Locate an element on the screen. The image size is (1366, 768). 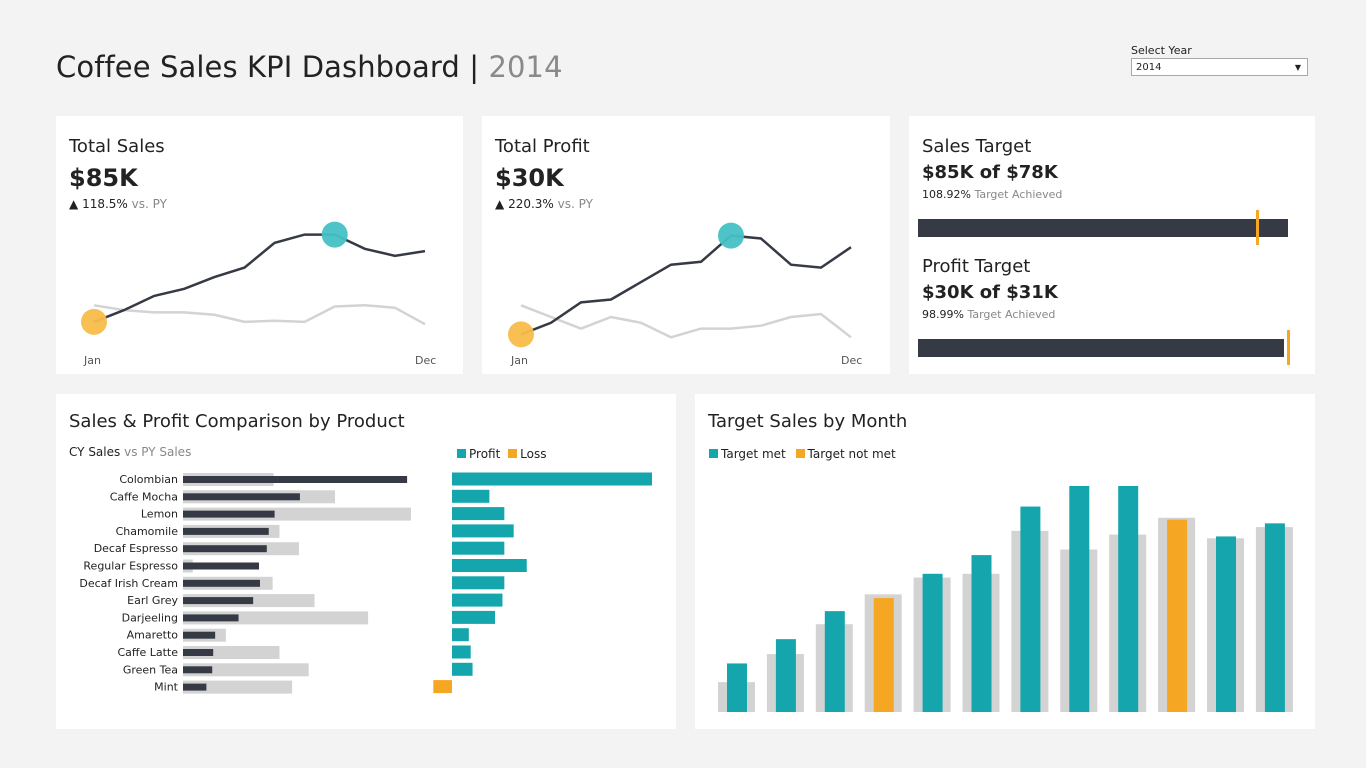
product-label: Earl Grey is located at coordinates (152, 600).